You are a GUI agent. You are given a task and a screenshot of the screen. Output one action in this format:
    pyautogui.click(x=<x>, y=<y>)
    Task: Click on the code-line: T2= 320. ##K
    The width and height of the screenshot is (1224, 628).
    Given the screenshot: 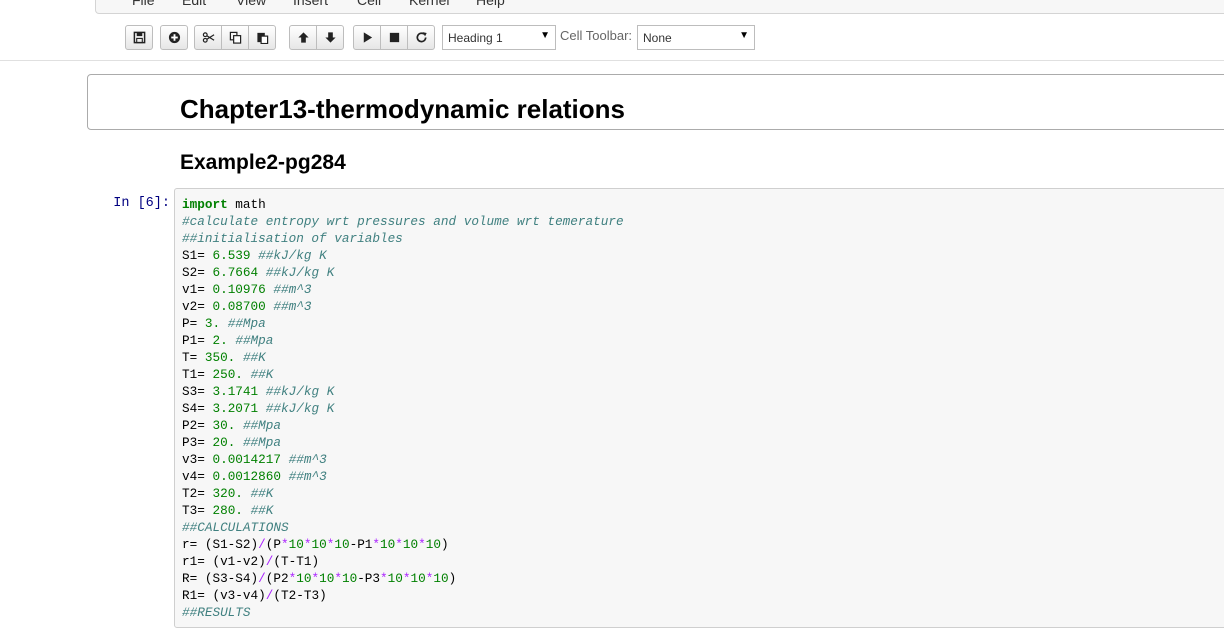 What is the action you would take?
    pyautogui.click(x=228, y=493)
    